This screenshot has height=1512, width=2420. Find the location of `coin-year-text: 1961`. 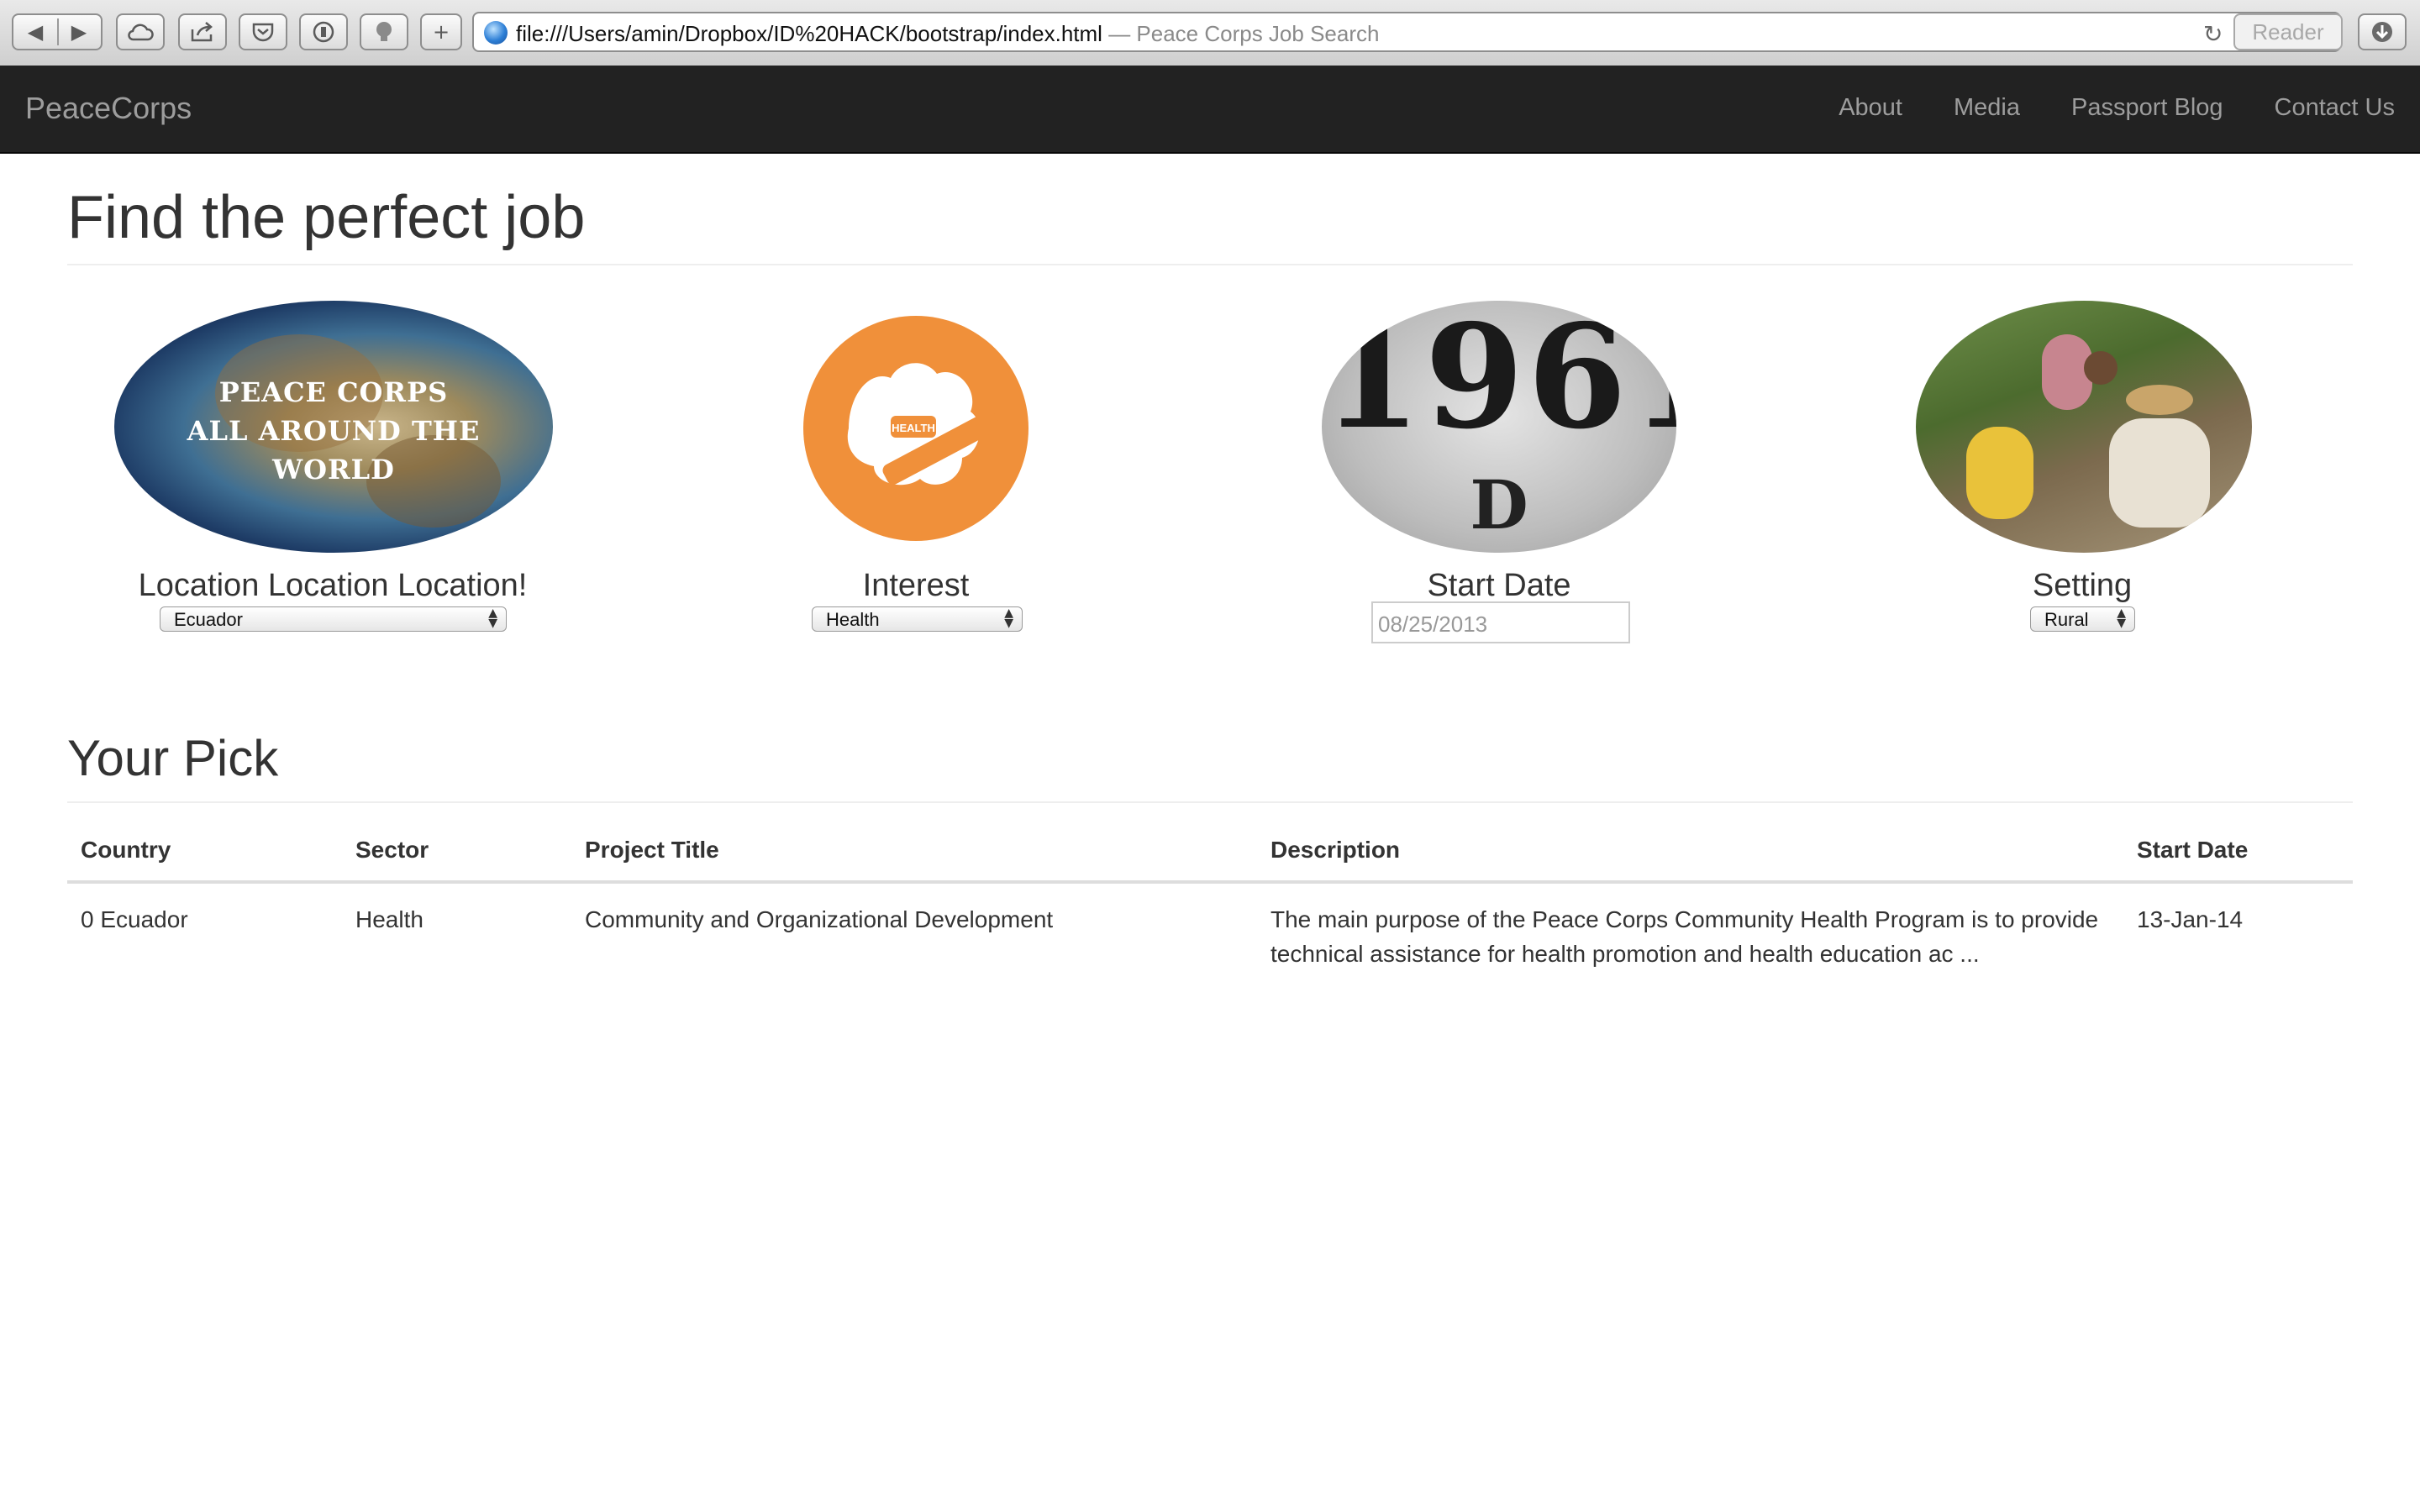

coin-year-text: 1961 is located at coordinates (1499, 381).